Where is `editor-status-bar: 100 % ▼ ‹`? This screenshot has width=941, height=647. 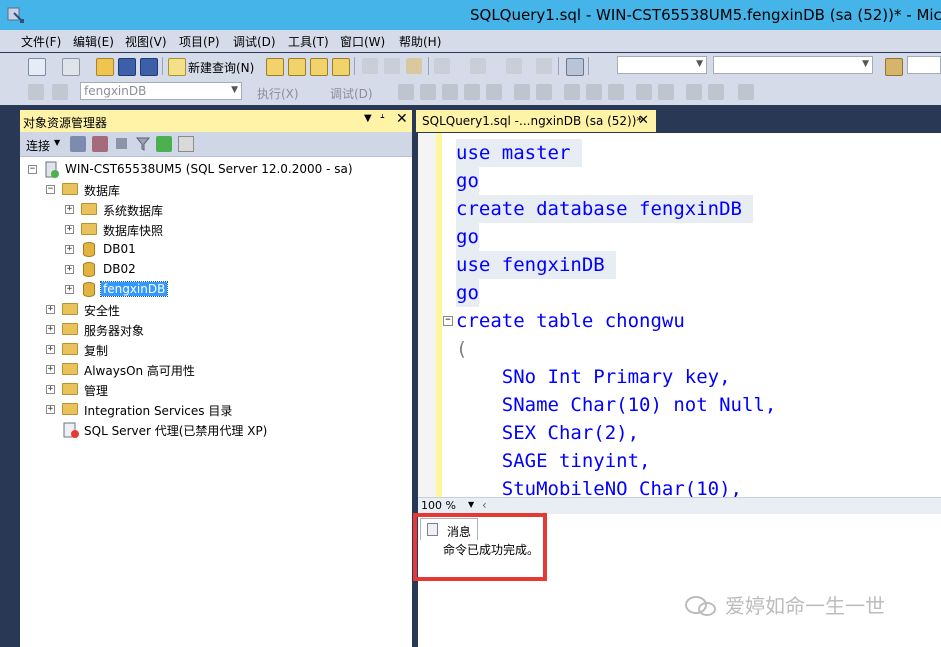 editor-status-bar: 100 % ▼ ‹ is located at coordinates (679, 505).